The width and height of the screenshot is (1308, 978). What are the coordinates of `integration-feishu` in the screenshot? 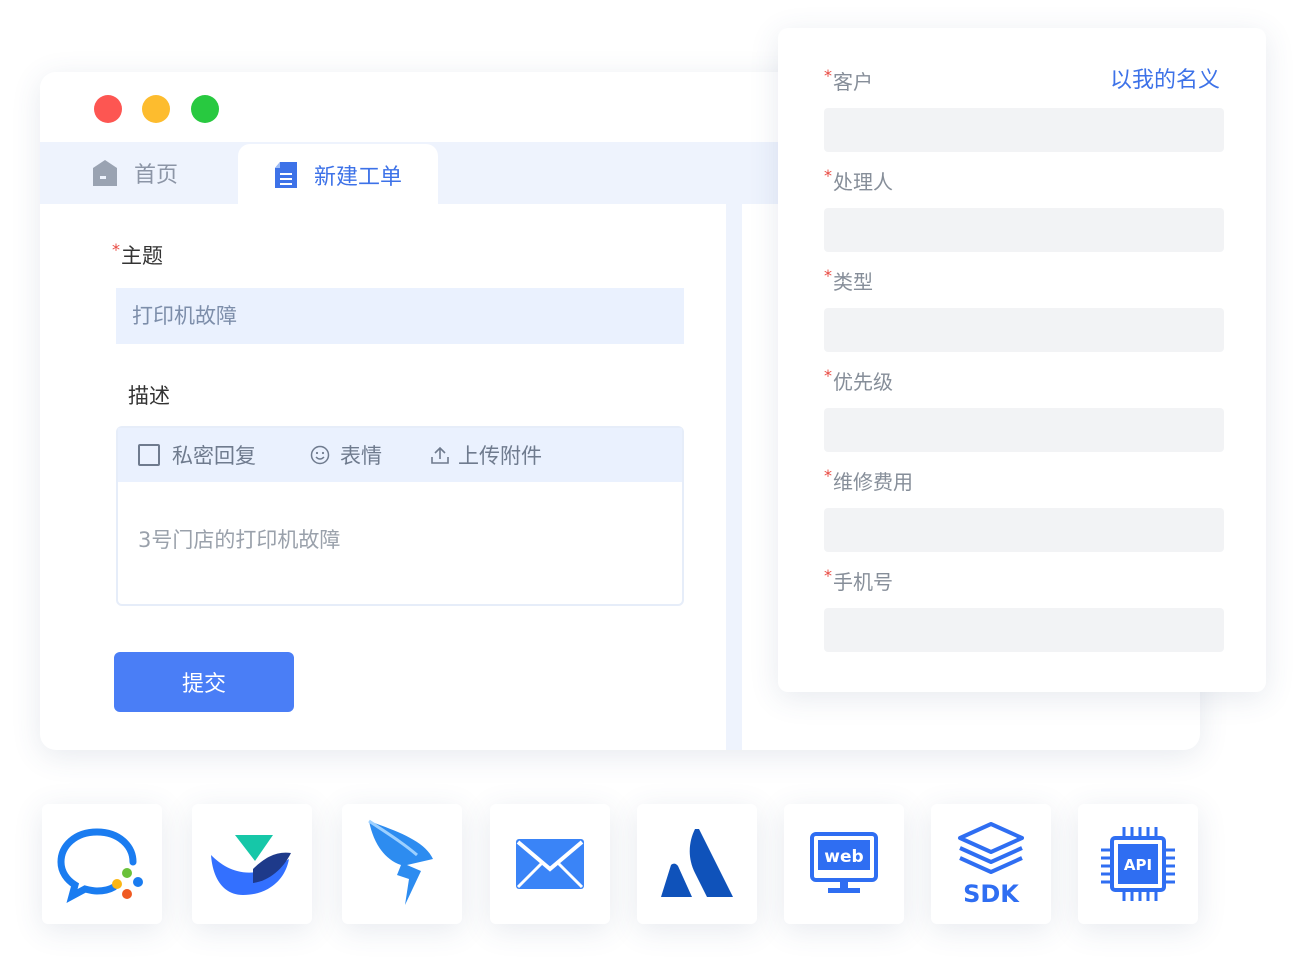 It's located at (252, 864).